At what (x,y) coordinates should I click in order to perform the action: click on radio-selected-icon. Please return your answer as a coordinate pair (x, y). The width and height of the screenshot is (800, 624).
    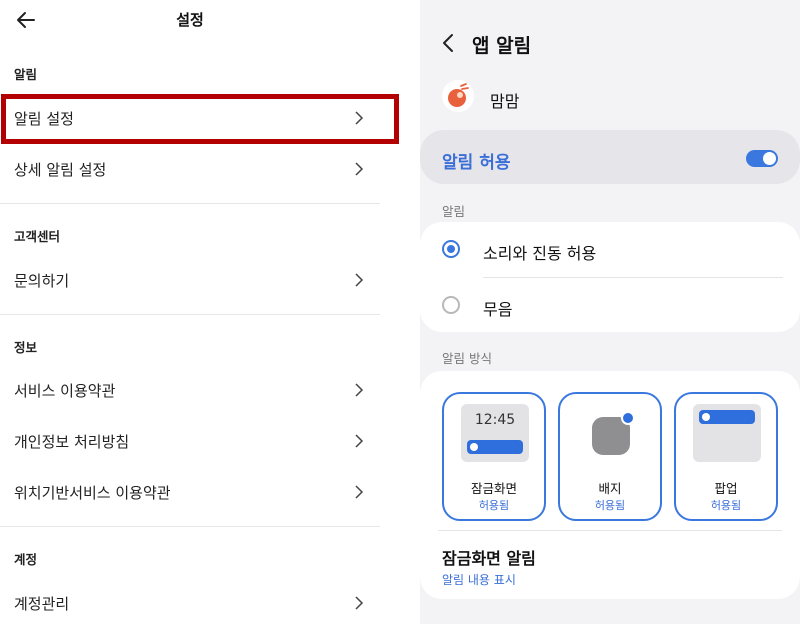
    Looking at the image, I should click on (451, 249).